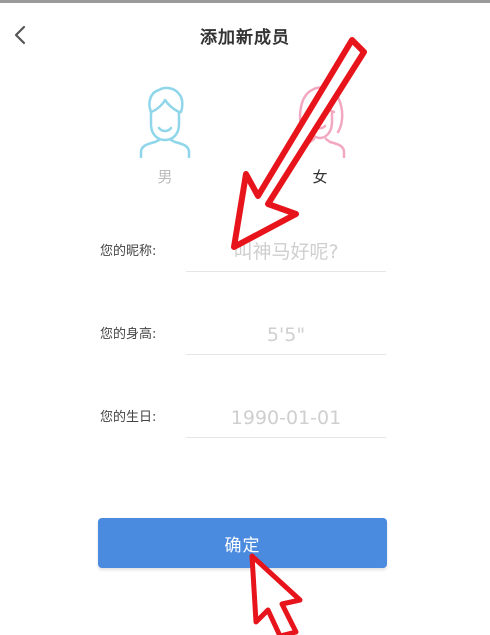 This screenshot has width=490, height=635. I want to click on header: 添加新成员, so click(245, 33).